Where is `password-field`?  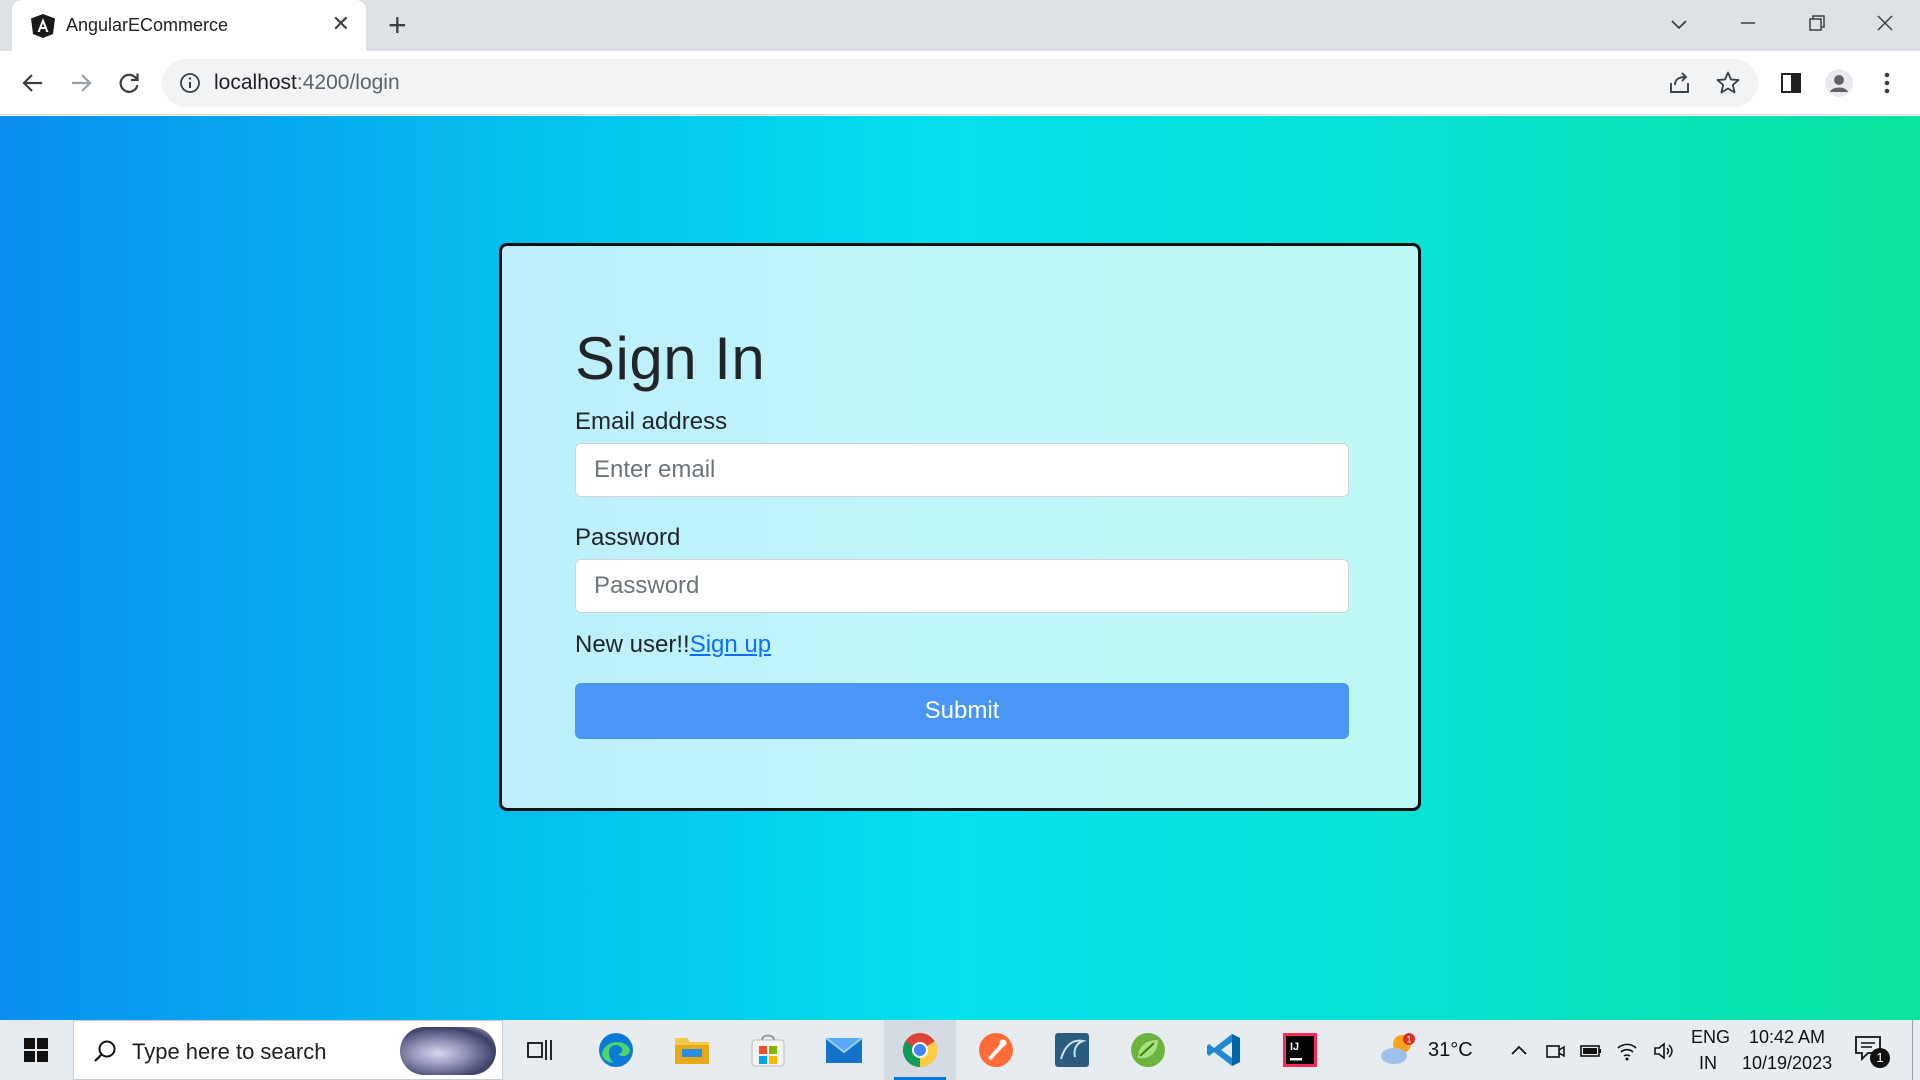 password-field is located at coordinates (962, 586).